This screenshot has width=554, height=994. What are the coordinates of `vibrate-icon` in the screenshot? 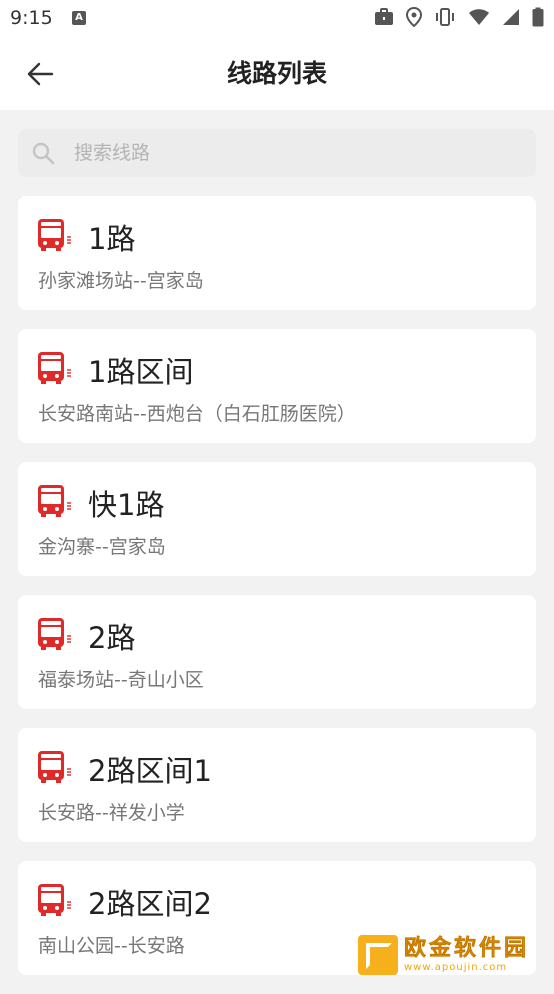 It's located at (445, 19).